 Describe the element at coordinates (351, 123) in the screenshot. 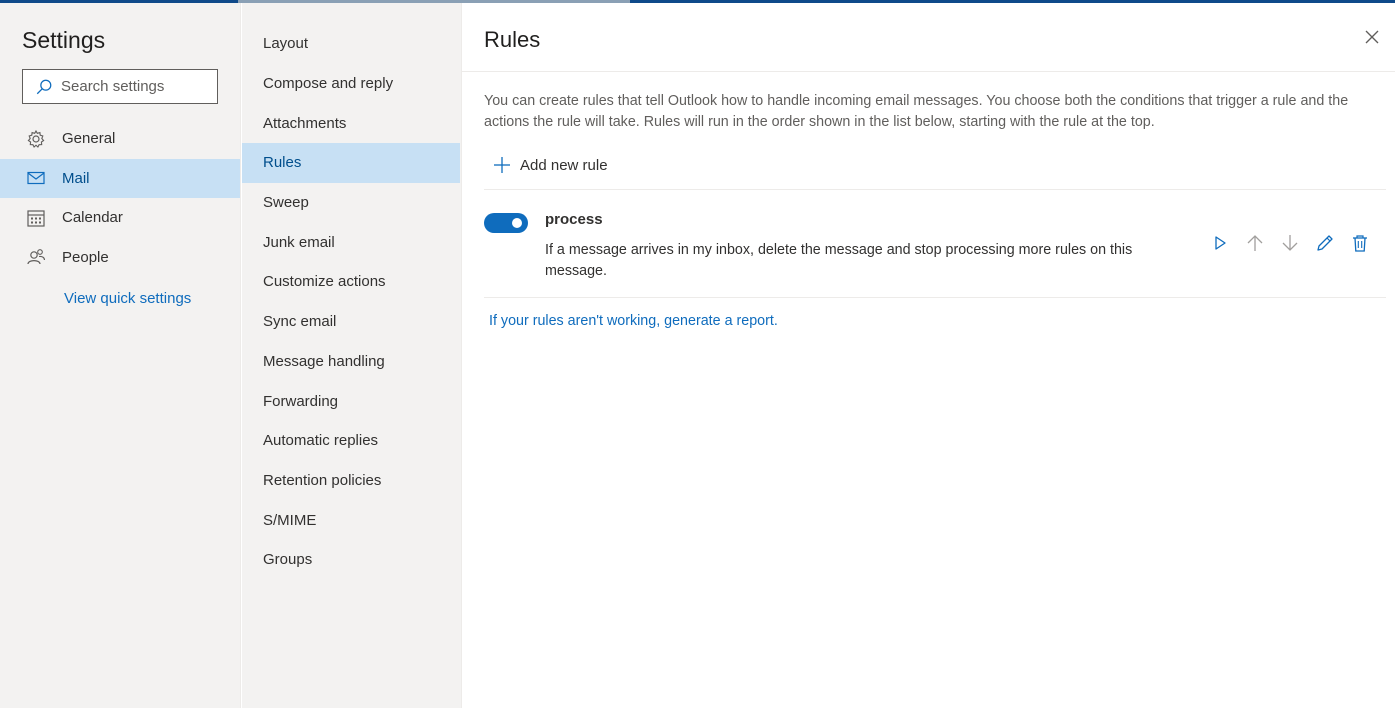

I see `menu-item-attachments: Attachments` at that location.